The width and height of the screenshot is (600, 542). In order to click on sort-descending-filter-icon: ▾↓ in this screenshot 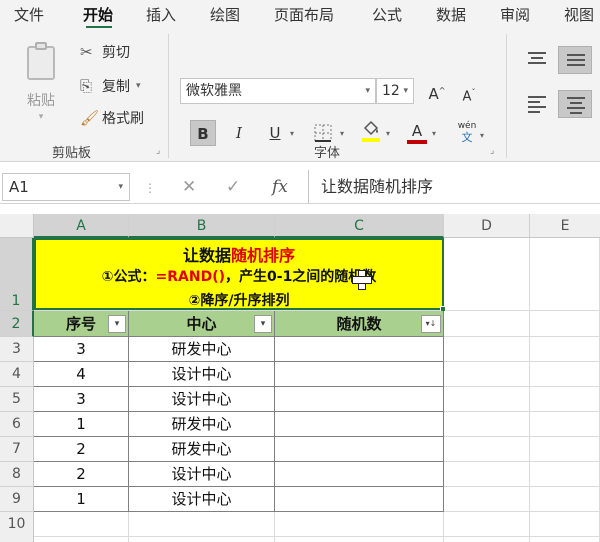, I will do `click(431, 324)`.